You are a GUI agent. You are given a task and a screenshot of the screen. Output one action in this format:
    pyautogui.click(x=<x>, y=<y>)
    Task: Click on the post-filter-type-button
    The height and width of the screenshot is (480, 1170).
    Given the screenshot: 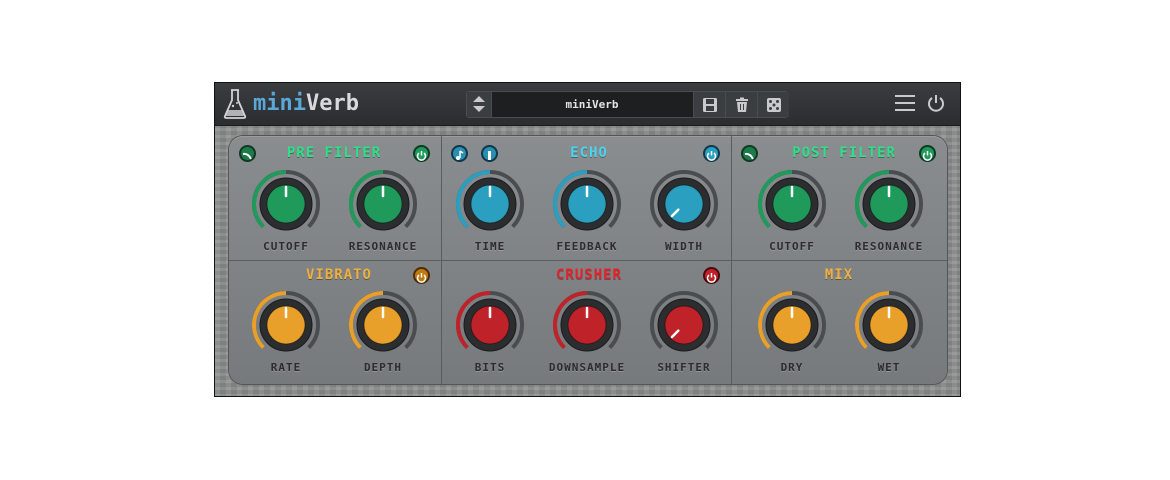 What is the action you would take?
    pyautogui.click(x=749, y=153)
    